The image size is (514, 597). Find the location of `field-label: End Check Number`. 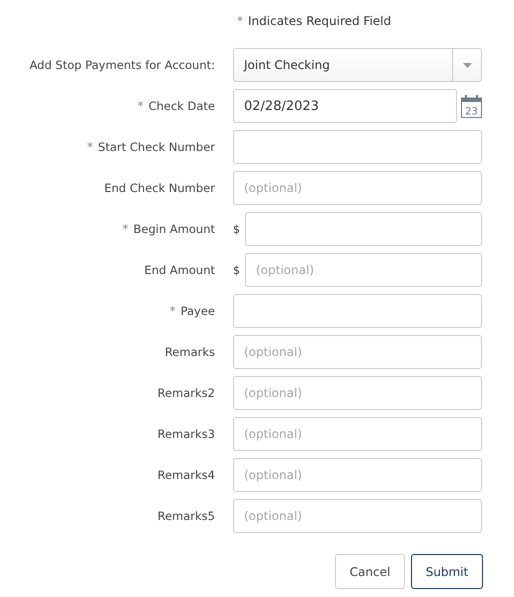

field-label: End Check Number is located at coordinates (159, 188).